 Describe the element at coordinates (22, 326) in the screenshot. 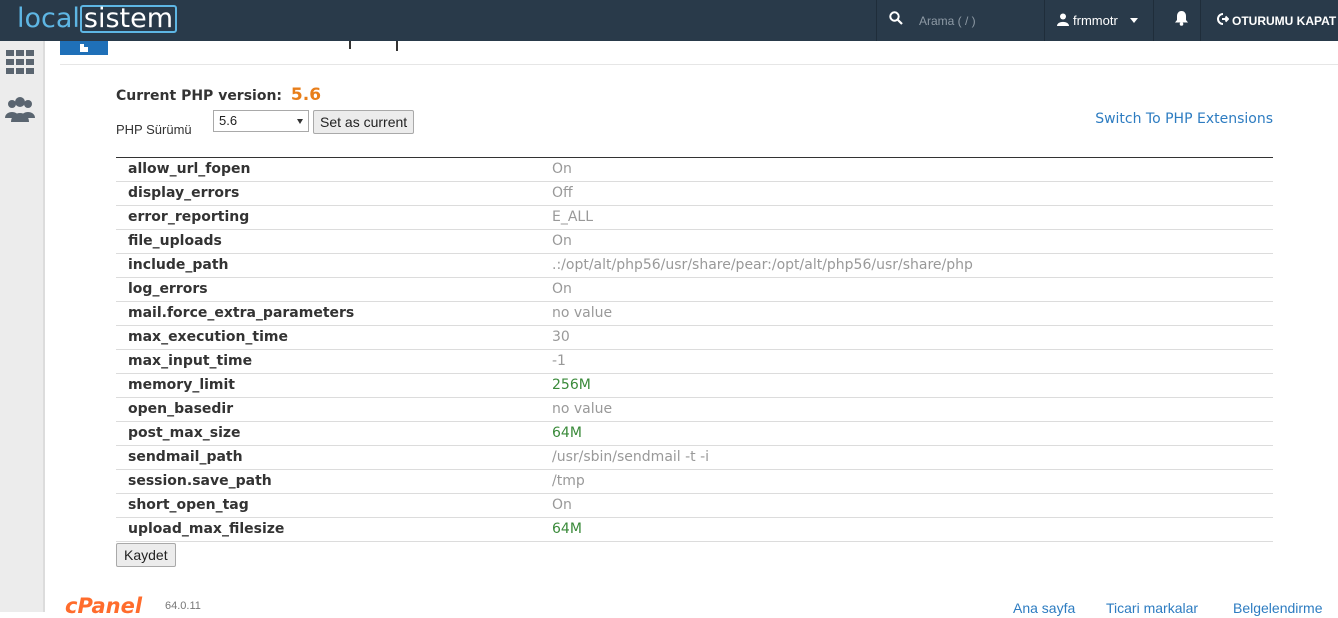

I see `sidebar` at that location.